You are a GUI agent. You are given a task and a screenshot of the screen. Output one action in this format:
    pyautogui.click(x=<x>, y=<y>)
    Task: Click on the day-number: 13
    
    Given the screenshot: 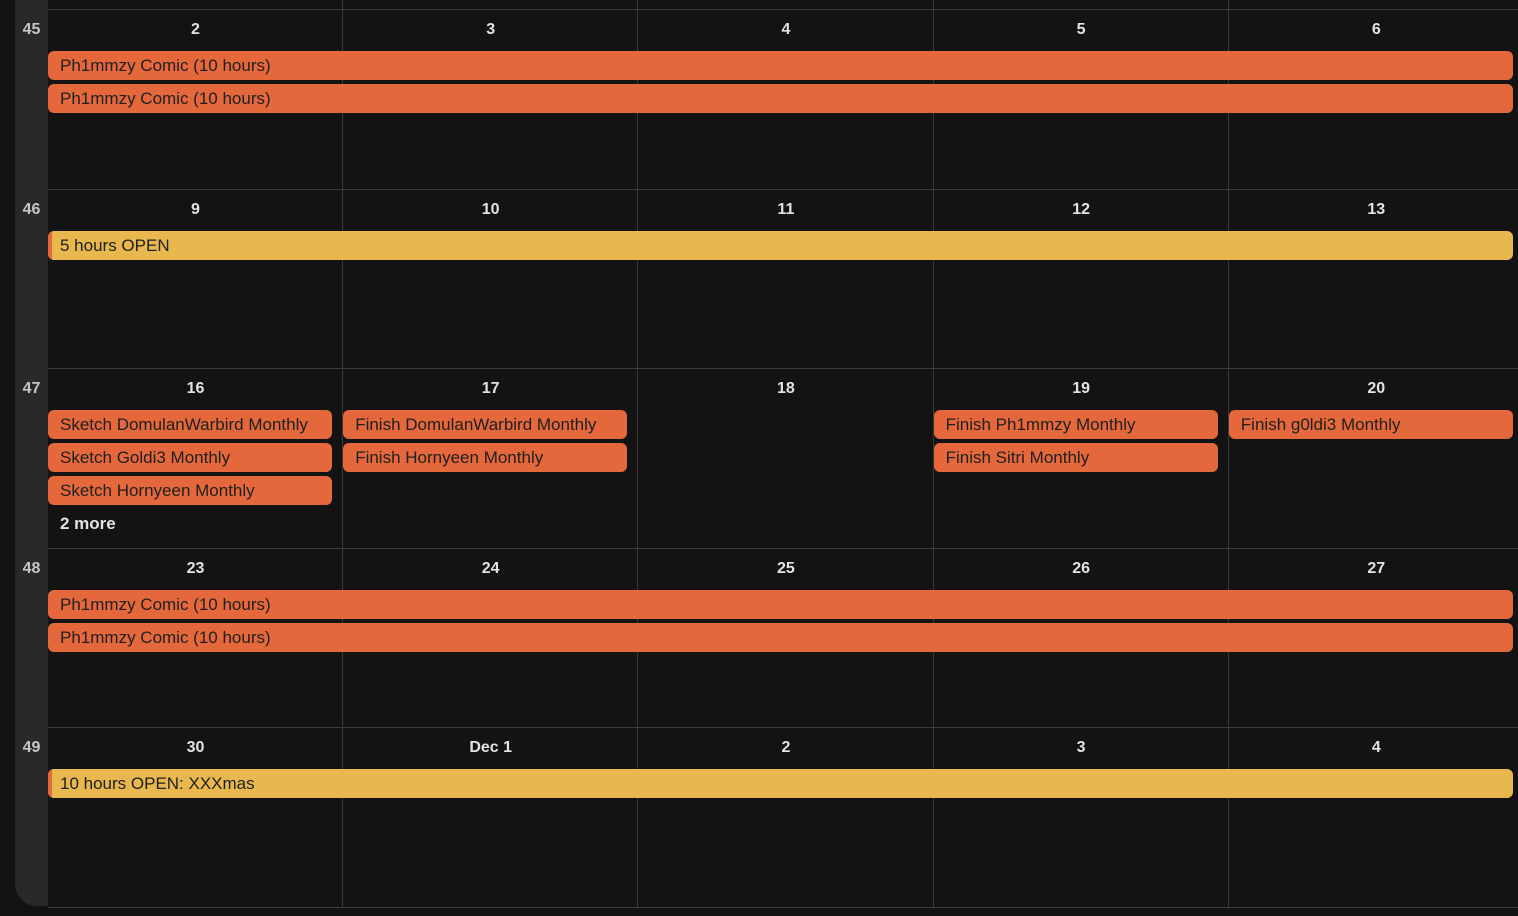 What is the action you would take?
    pyautogui.click(x=1373, y=210)
    